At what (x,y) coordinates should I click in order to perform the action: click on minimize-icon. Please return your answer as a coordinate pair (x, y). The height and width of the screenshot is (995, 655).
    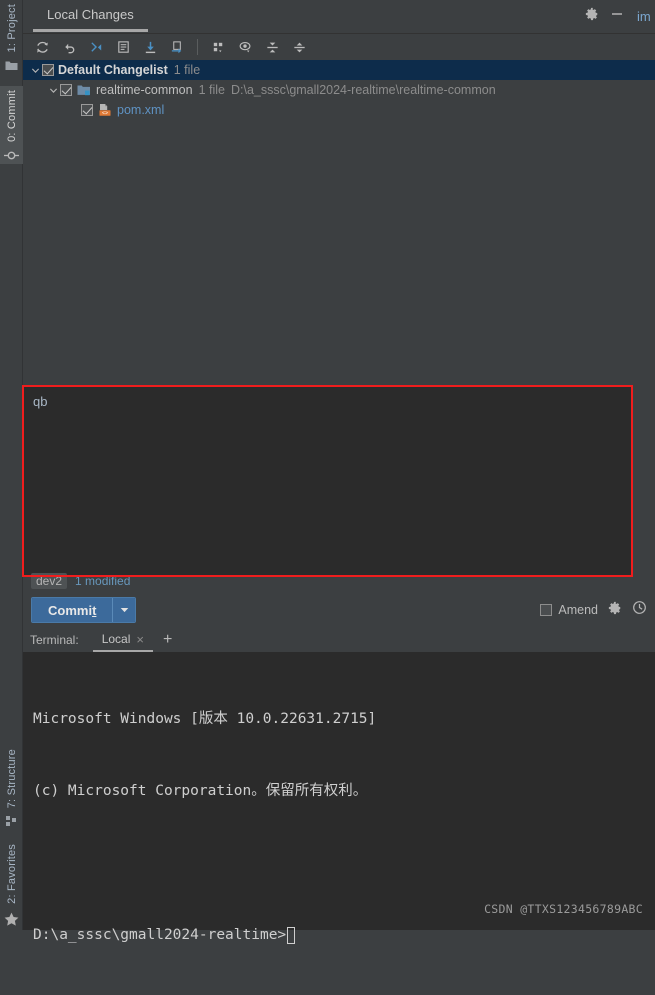
    Looking at the image, I should click on (617, 16).